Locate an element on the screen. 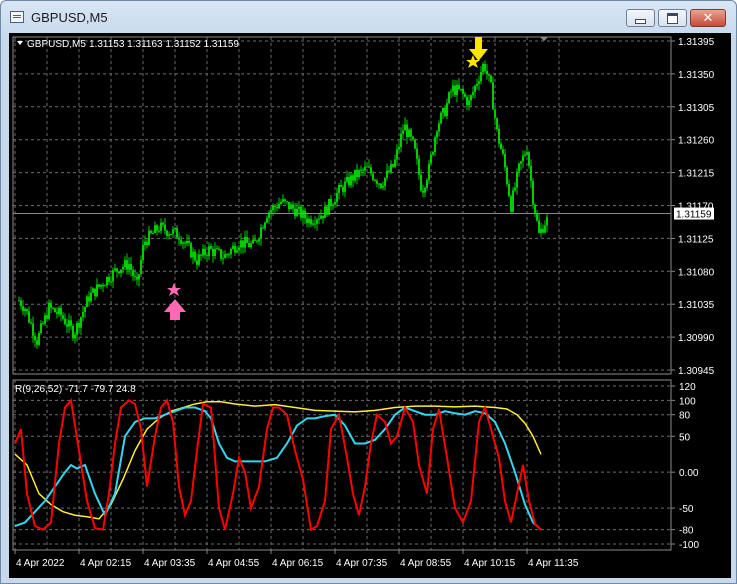  chart-shift-marker is located at coordinates (544, 39).